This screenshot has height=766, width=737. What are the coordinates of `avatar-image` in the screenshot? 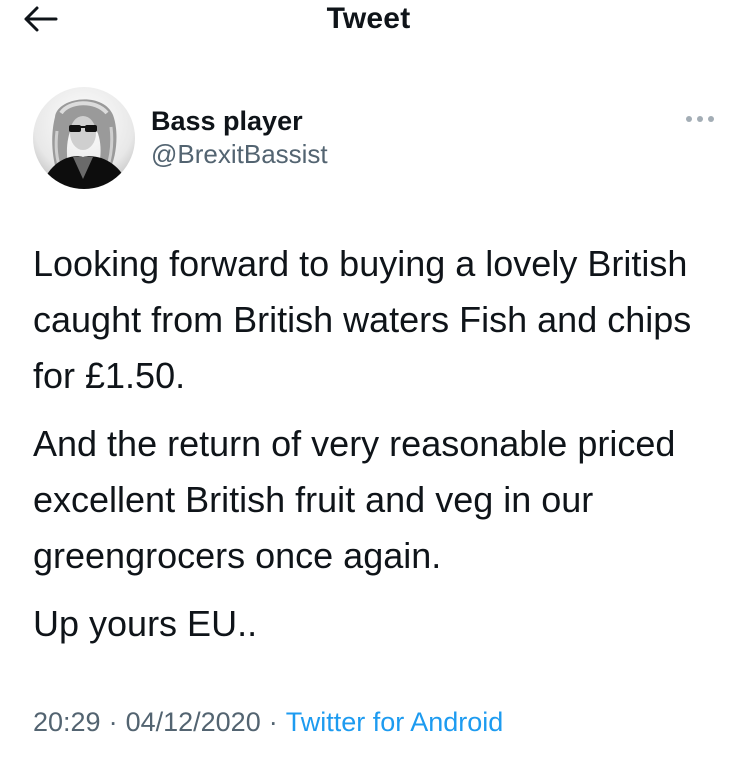 It's located at (84, 138).